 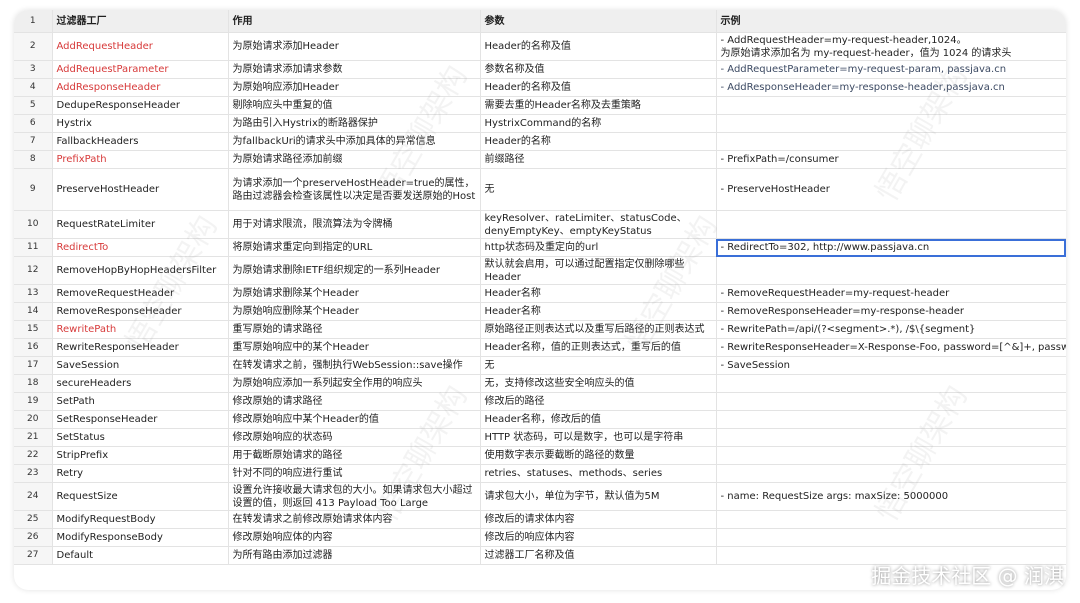 What do you see at coordinates (354, 383) in the screenshot?
I see `cell-use: 为原始响应添加一系列起安全作用的响应头` at bounding box center [354, 383].